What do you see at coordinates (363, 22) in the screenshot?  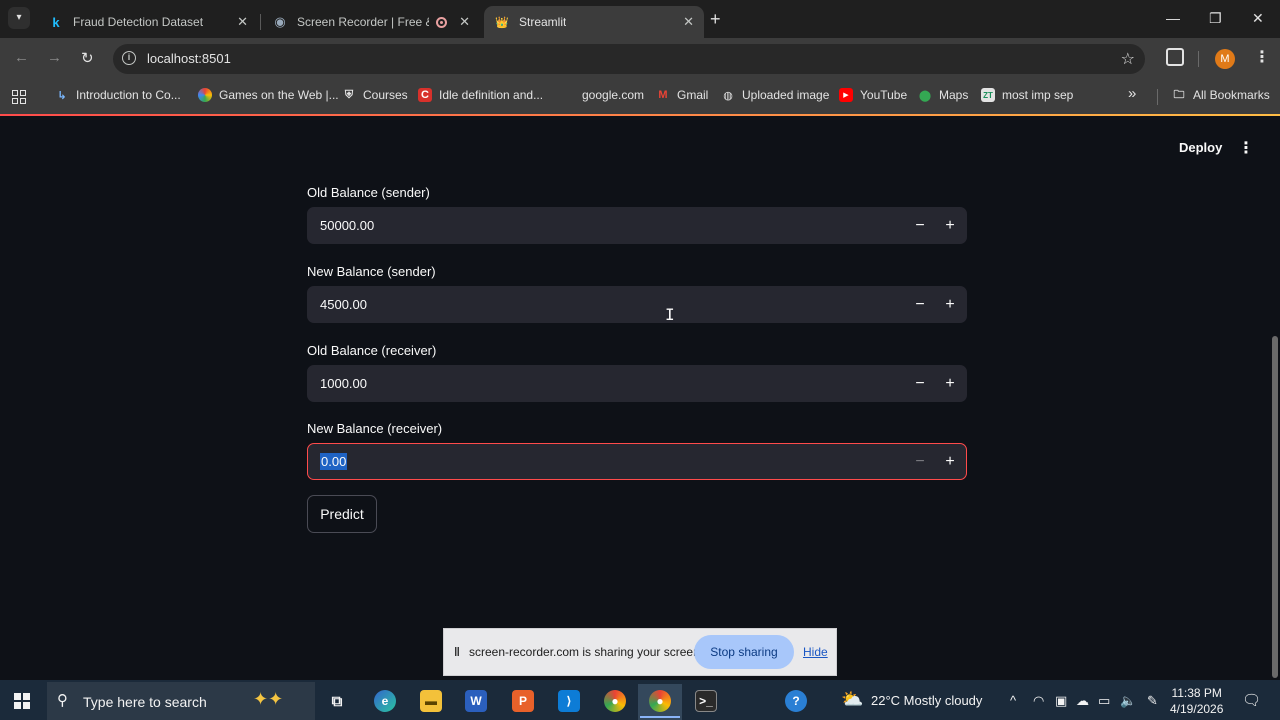 I see `tab-title: Screen Recorder | Free & O` at bounding box center [363, 22].